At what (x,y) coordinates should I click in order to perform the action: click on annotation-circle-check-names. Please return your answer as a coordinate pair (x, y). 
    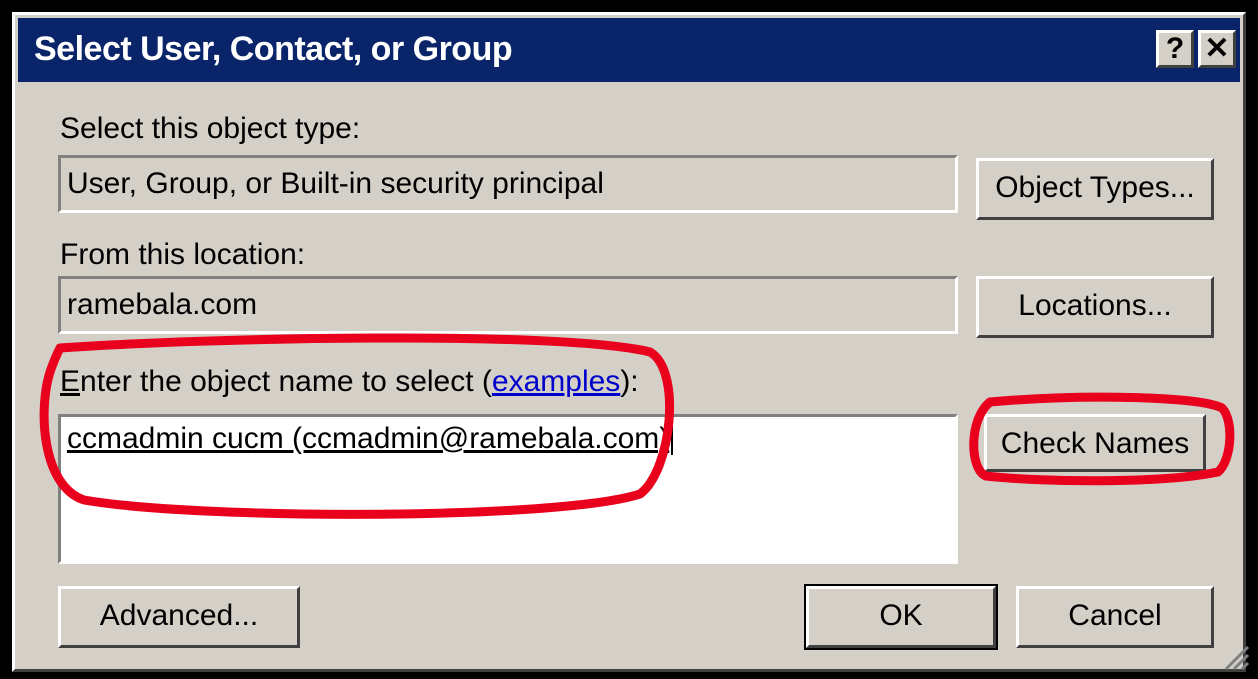
    Looking at the image, I should click on (1102, 439).